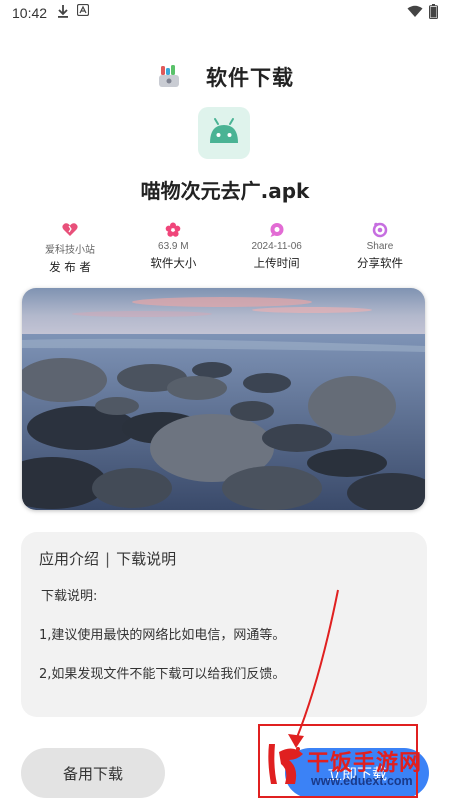  I want to click on app-store-icon, so click(169, 77).